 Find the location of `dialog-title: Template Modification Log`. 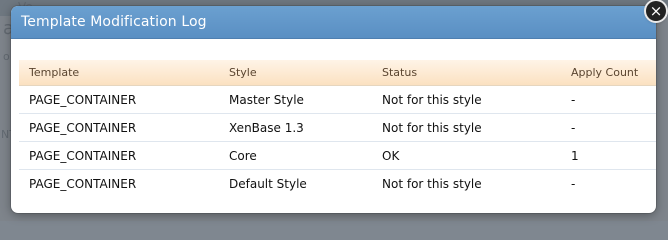

dialog-title: Template Modification Log is located at coordinates (114, 22).